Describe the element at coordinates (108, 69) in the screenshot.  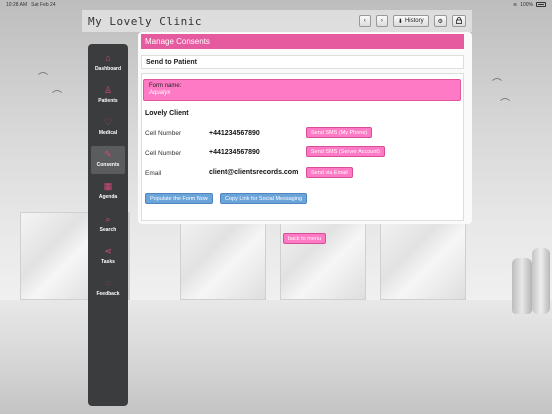
I see `sidebar-item-label: Dashboard` at that location.